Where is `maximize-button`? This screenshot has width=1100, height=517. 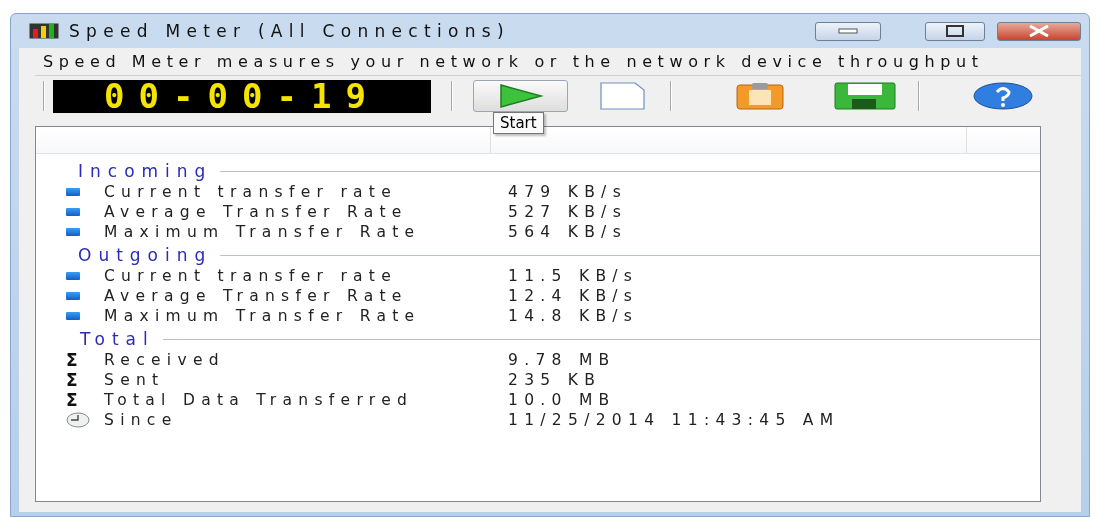
maximize-button is located at coordinates (955, 31).